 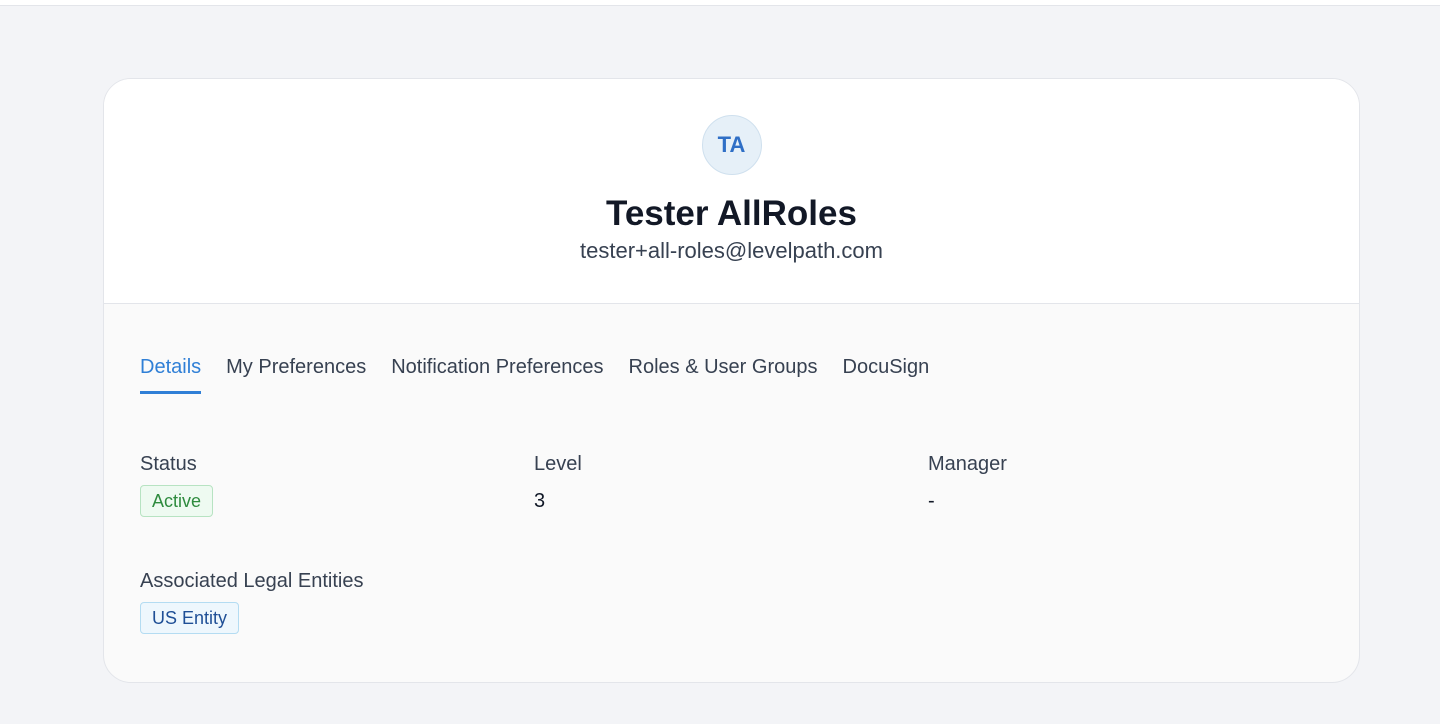 What do you see at coordinates (731, 213) in the screenshot?
I see `profile-name: Tester AllRoles` at bounding box center [731, 213].